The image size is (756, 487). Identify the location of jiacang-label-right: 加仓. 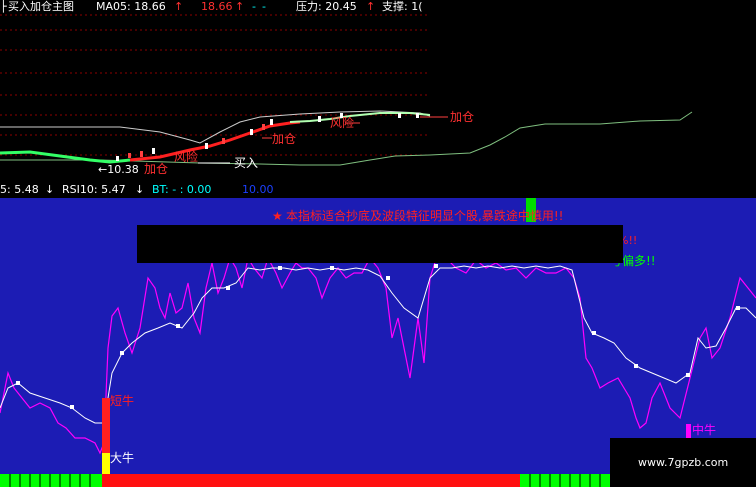
(462, 117).